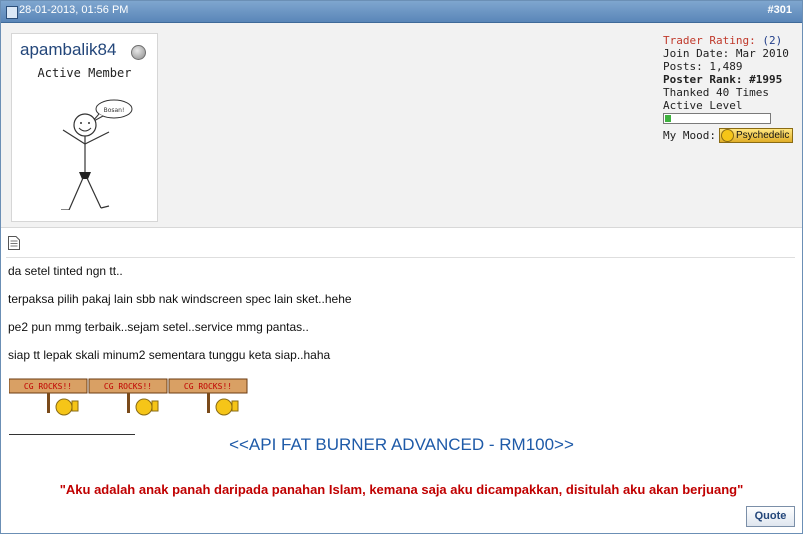 Image resolution: width=803 pixels, height=534 pixels. I want to click on post-icon, so click(12, 12).